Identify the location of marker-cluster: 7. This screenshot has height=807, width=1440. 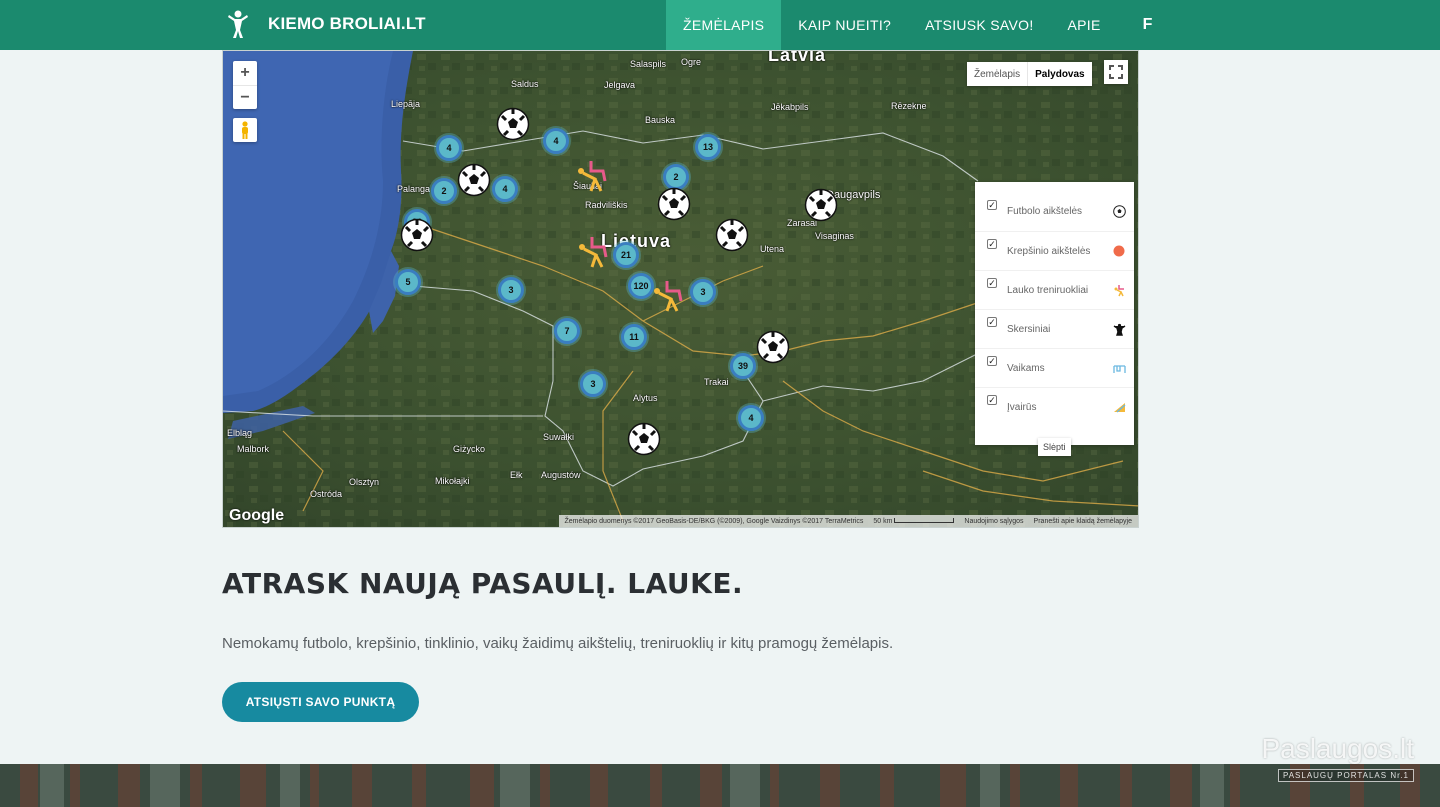
(567, 331).